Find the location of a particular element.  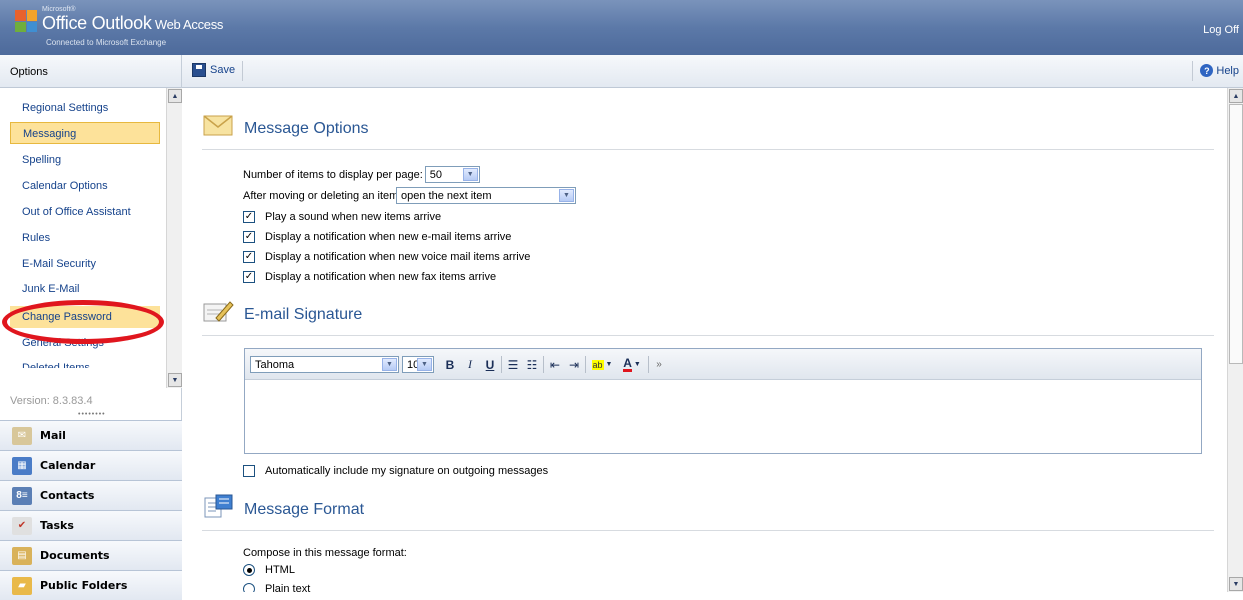

compose-format-label-row: Compose in this message format: is located at coordinates (325, 553).